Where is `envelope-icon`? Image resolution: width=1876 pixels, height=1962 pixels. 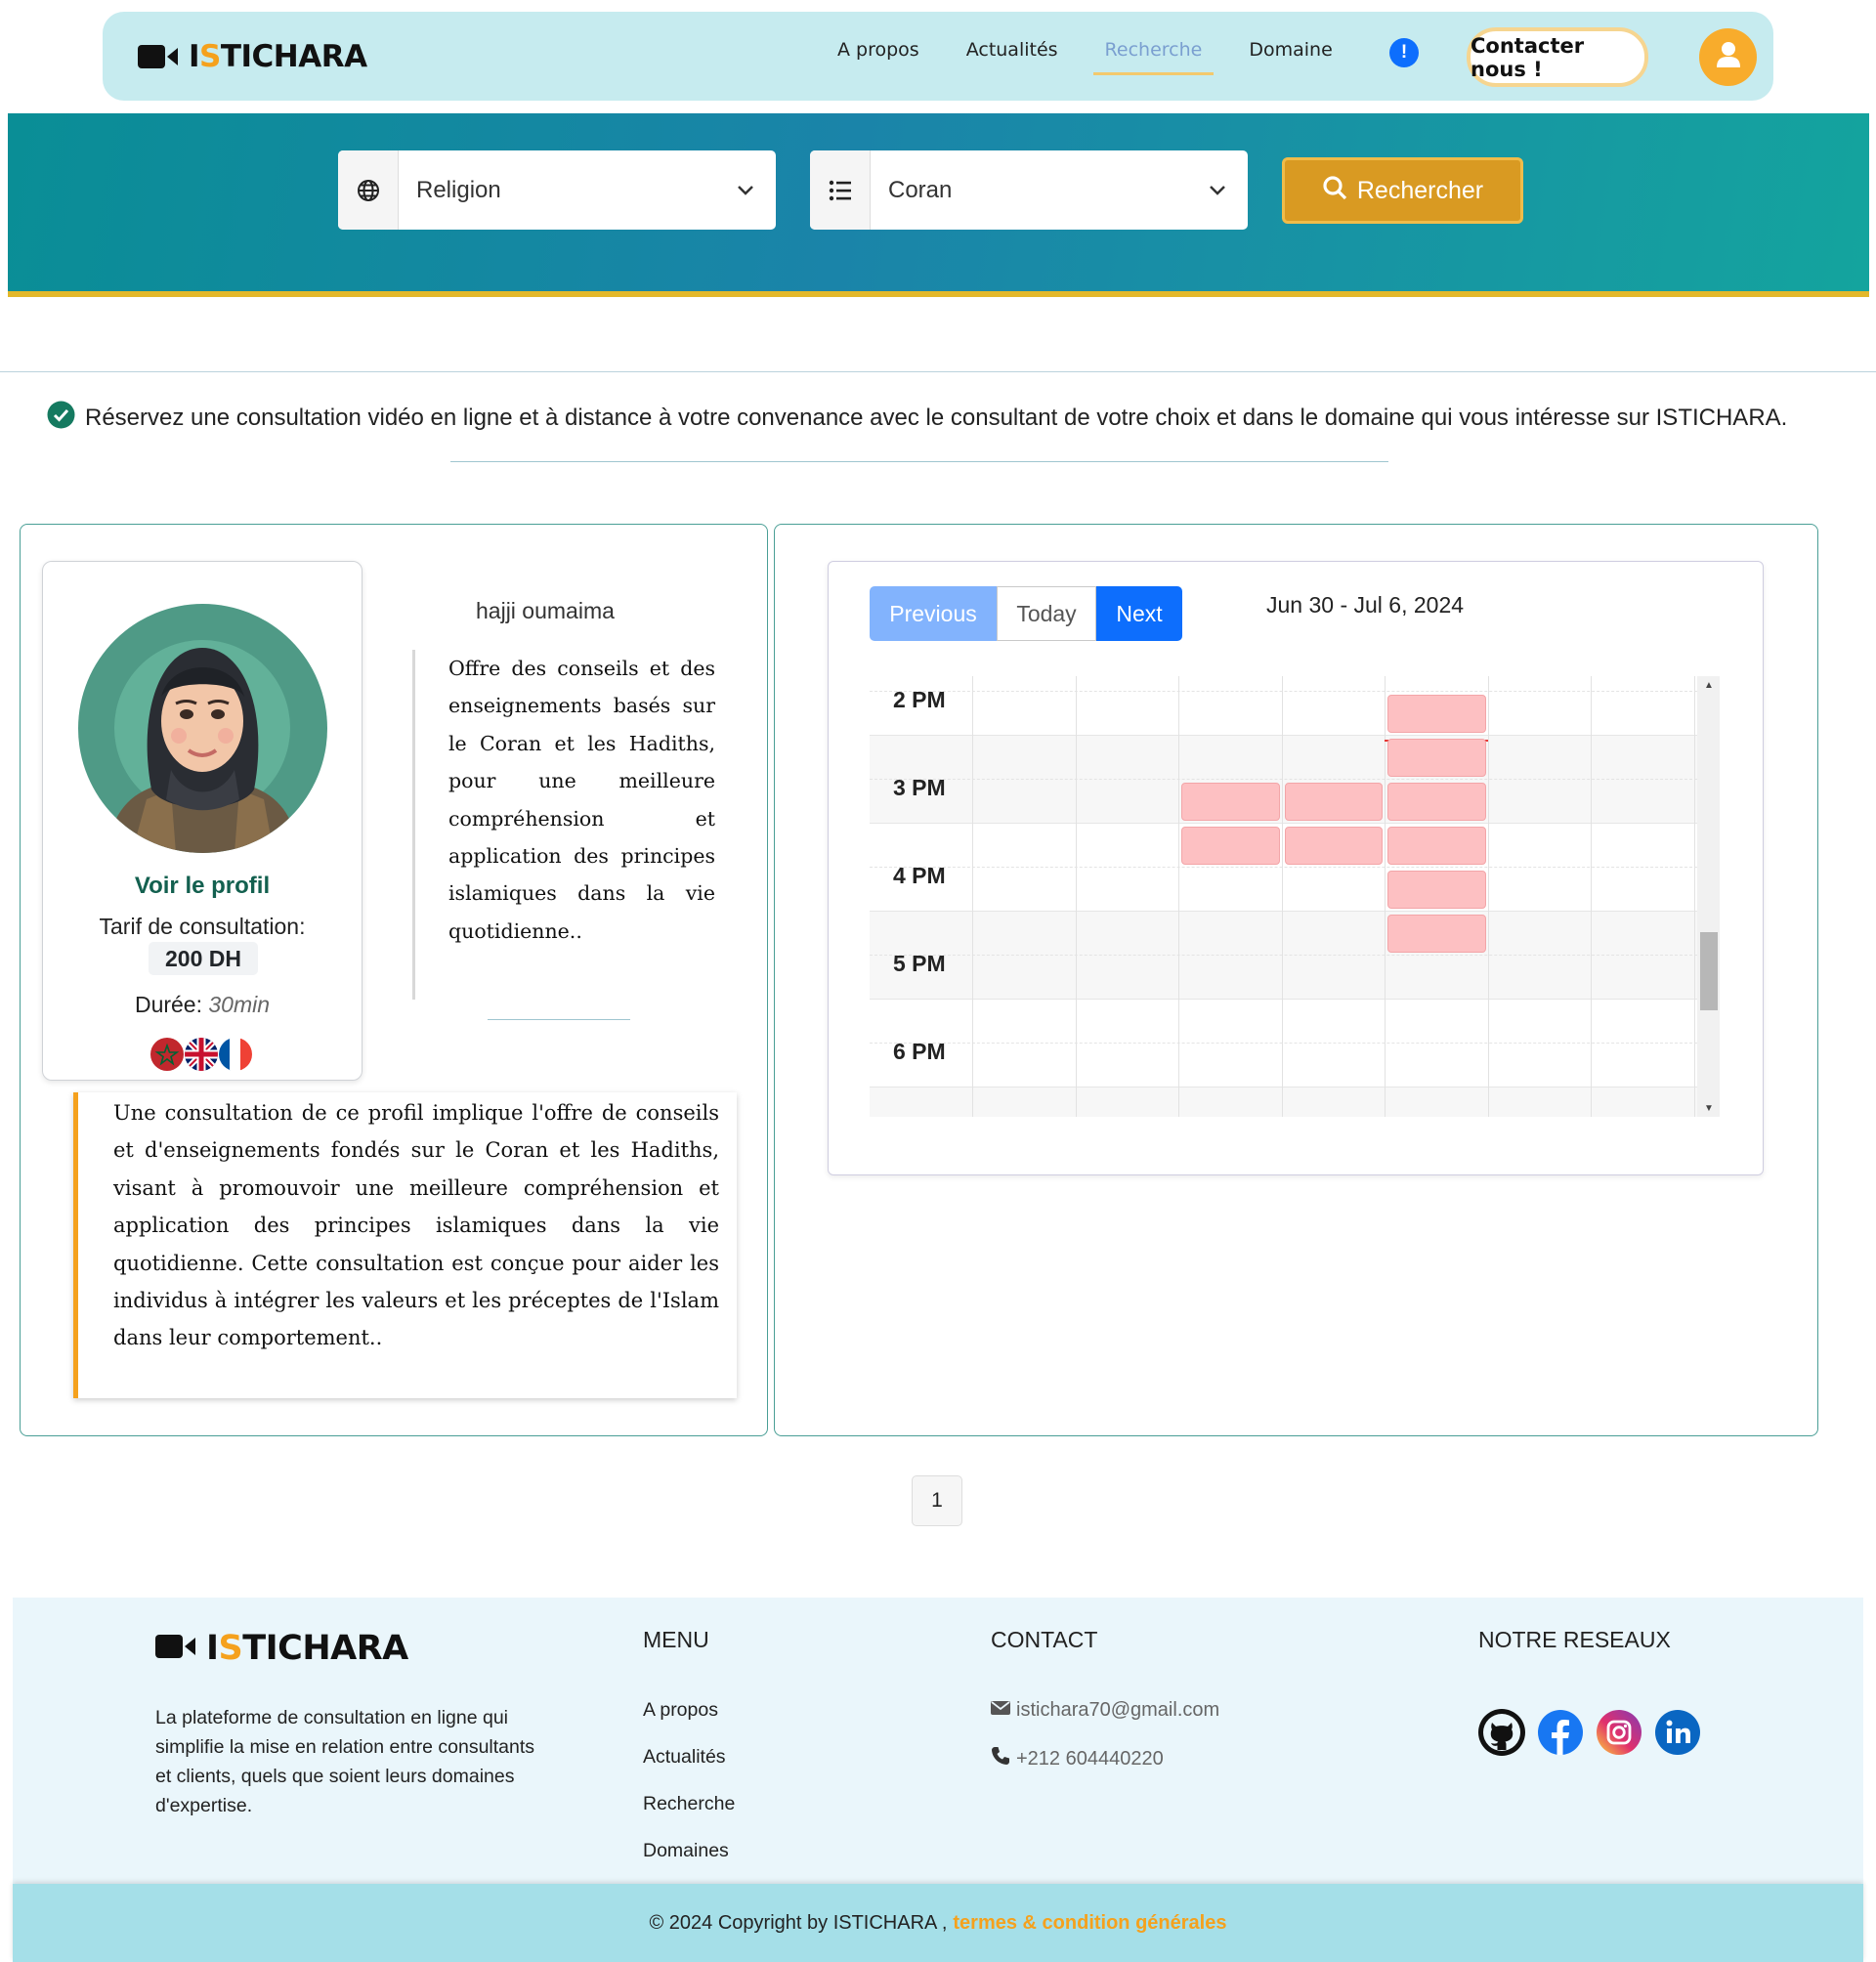
envelope-icon is located at coordinates (1000, 1711).